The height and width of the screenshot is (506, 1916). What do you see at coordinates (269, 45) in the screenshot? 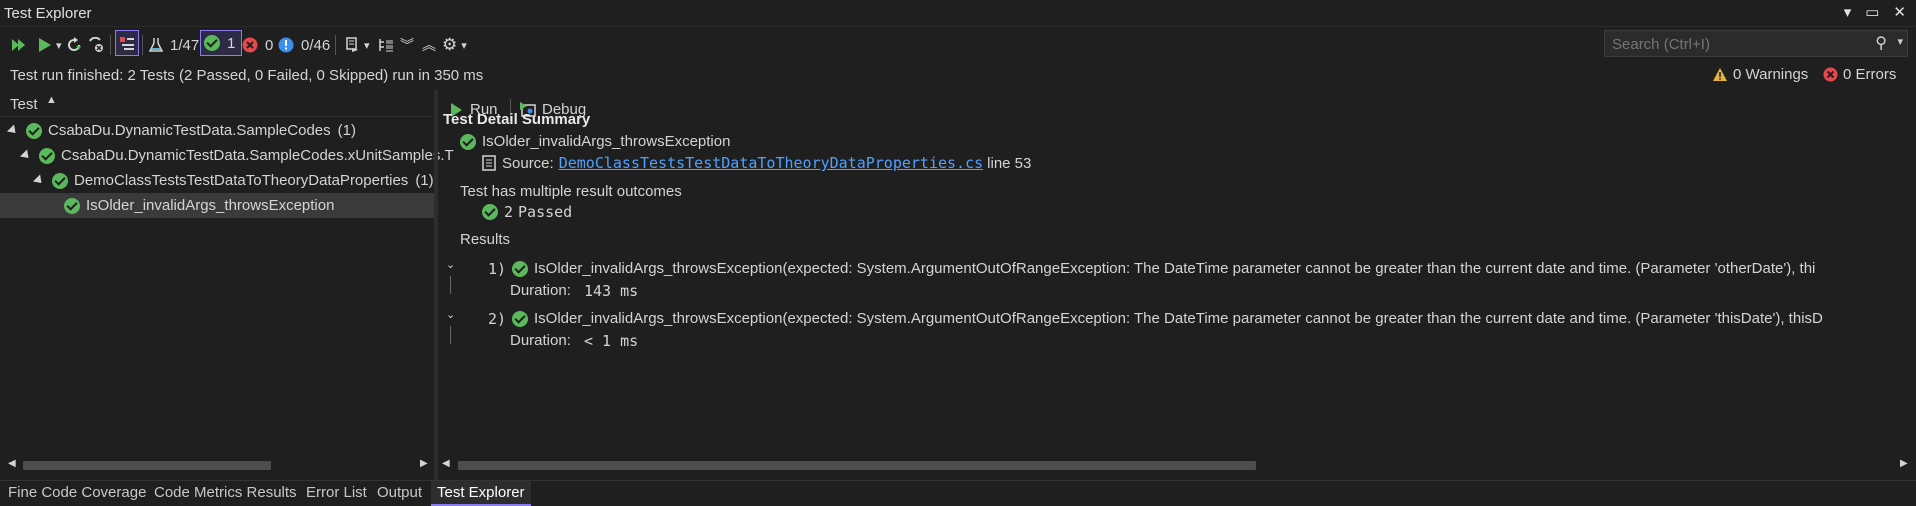
I see `failed-count: 0` at bounding box center [269, 45].